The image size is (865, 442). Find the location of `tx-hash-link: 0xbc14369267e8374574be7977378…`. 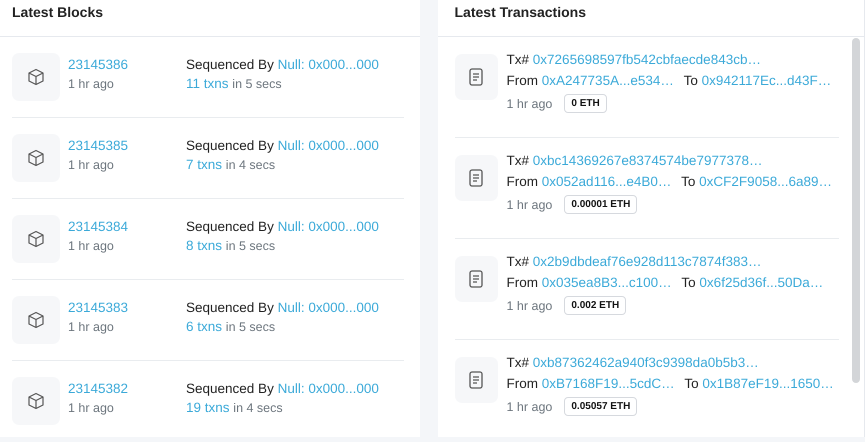

tx-hash-link: 0xbc14369267e8374574be7977378… is located at coordinates (647, 160).